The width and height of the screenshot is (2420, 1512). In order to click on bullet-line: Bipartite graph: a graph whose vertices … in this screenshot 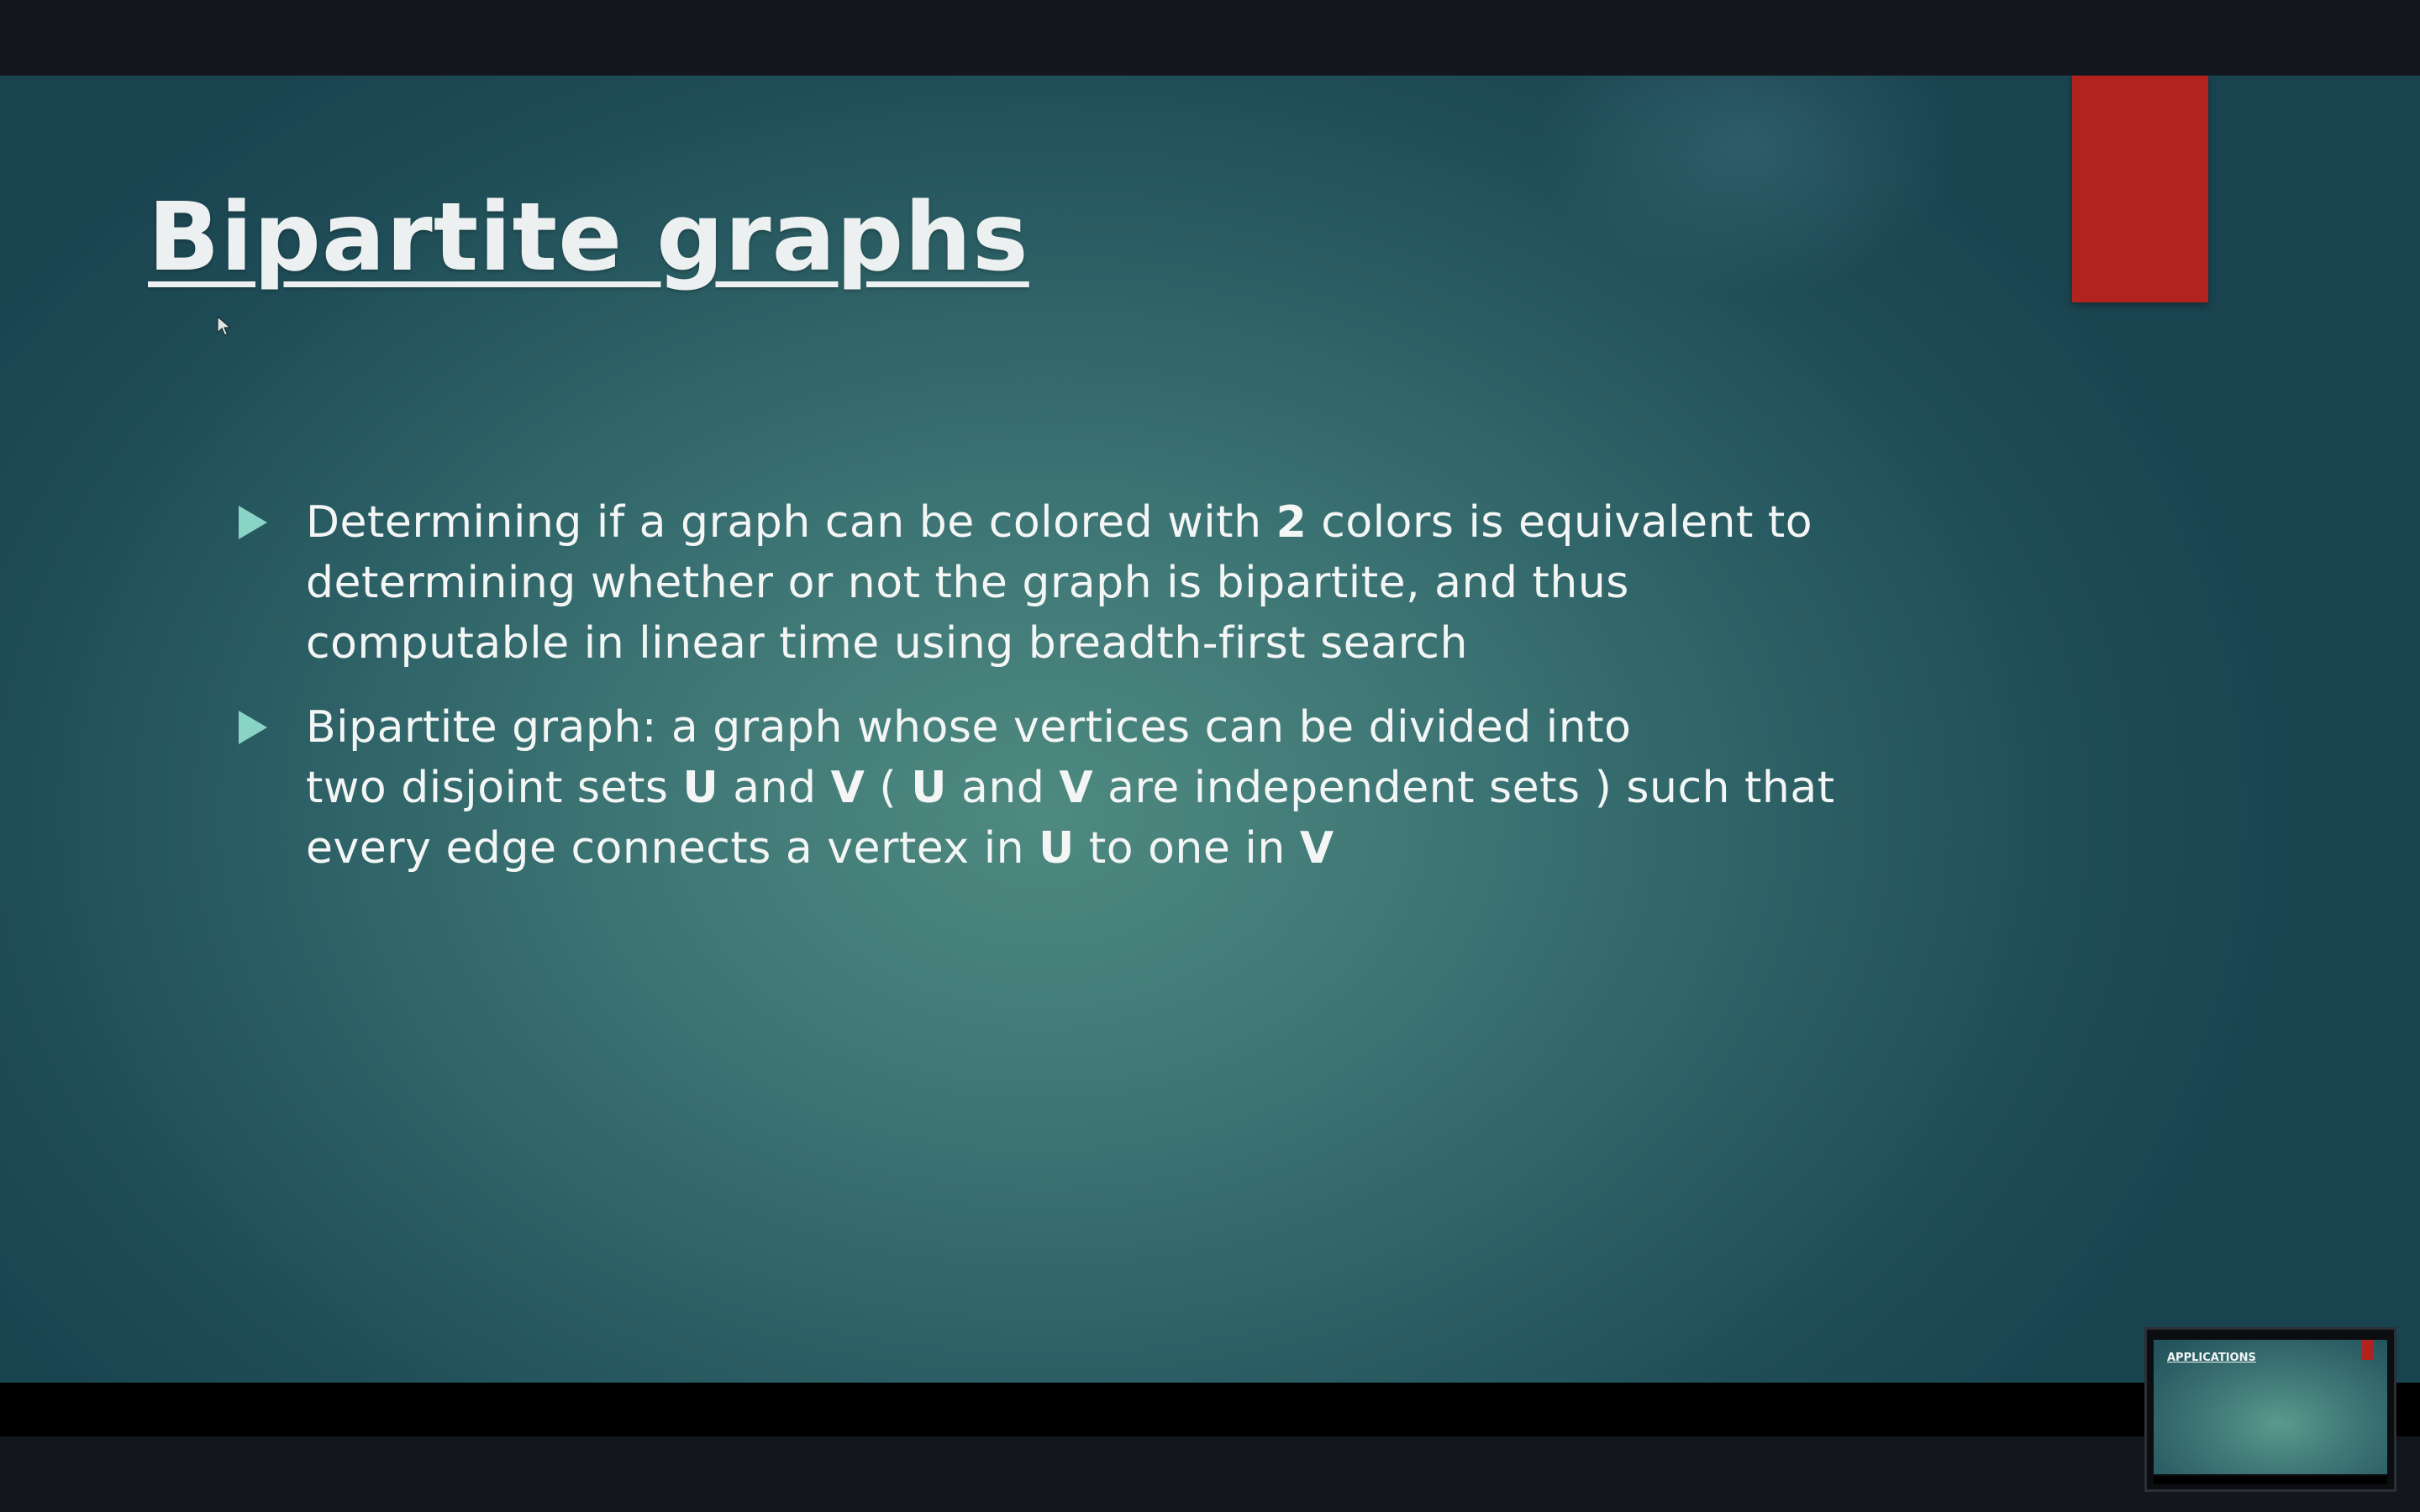, I will do `click(1071, 727)`.